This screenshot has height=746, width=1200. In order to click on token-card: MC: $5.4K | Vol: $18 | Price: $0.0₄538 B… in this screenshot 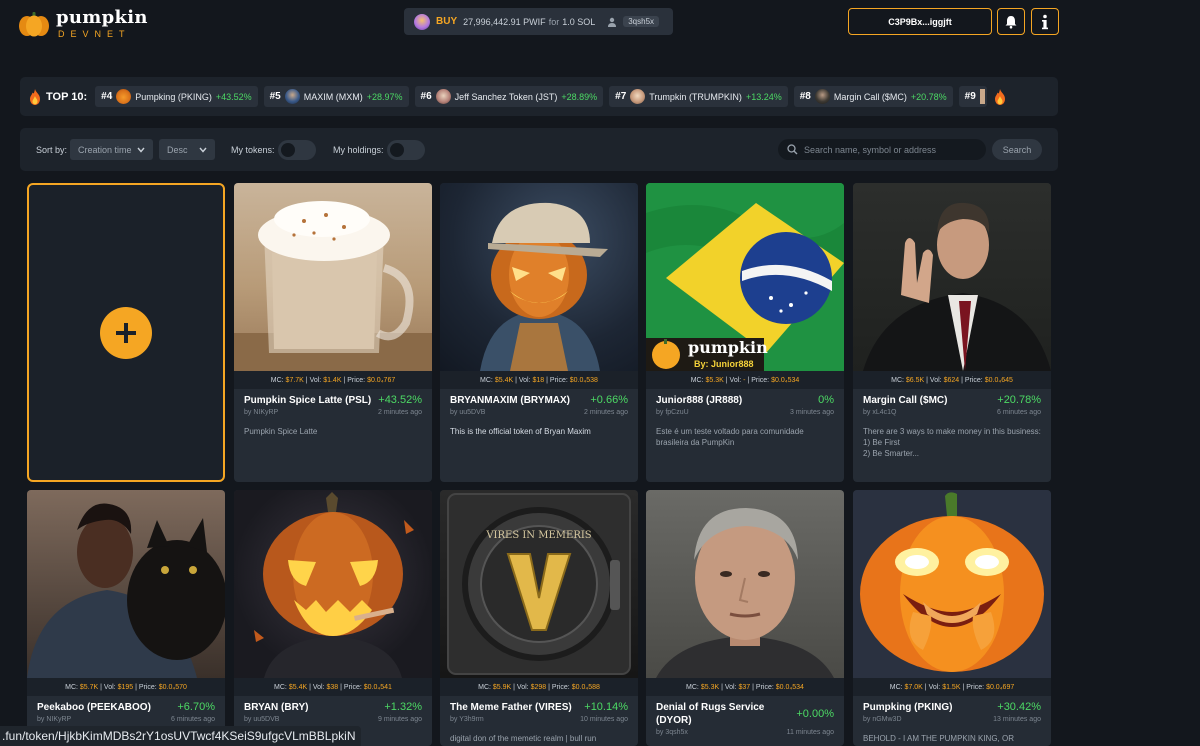, I will do `click(539, 332)`.